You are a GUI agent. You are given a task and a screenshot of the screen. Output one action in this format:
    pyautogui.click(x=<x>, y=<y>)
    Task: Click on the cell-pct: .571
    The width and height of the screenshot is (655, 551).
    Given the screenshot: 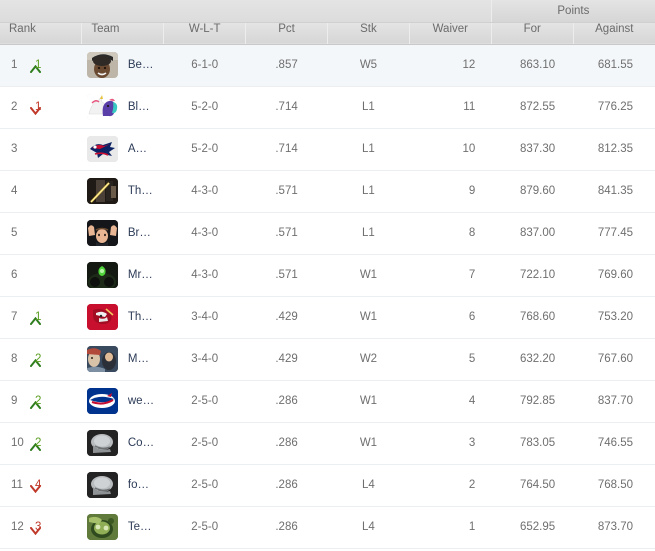 What is the action you would take?
    pyautogui.click(x=286, y=233)
    